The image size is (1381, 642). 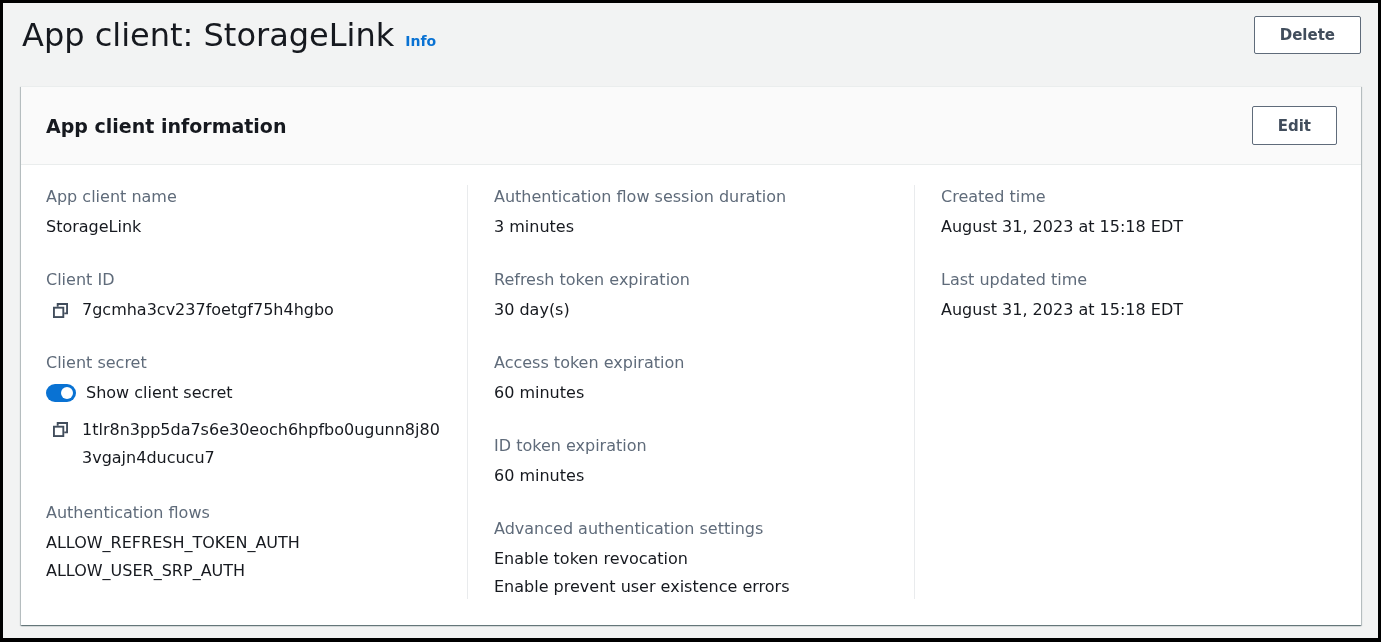 I want to click on field-label: Last updated time, so click(x=1014, y=280).